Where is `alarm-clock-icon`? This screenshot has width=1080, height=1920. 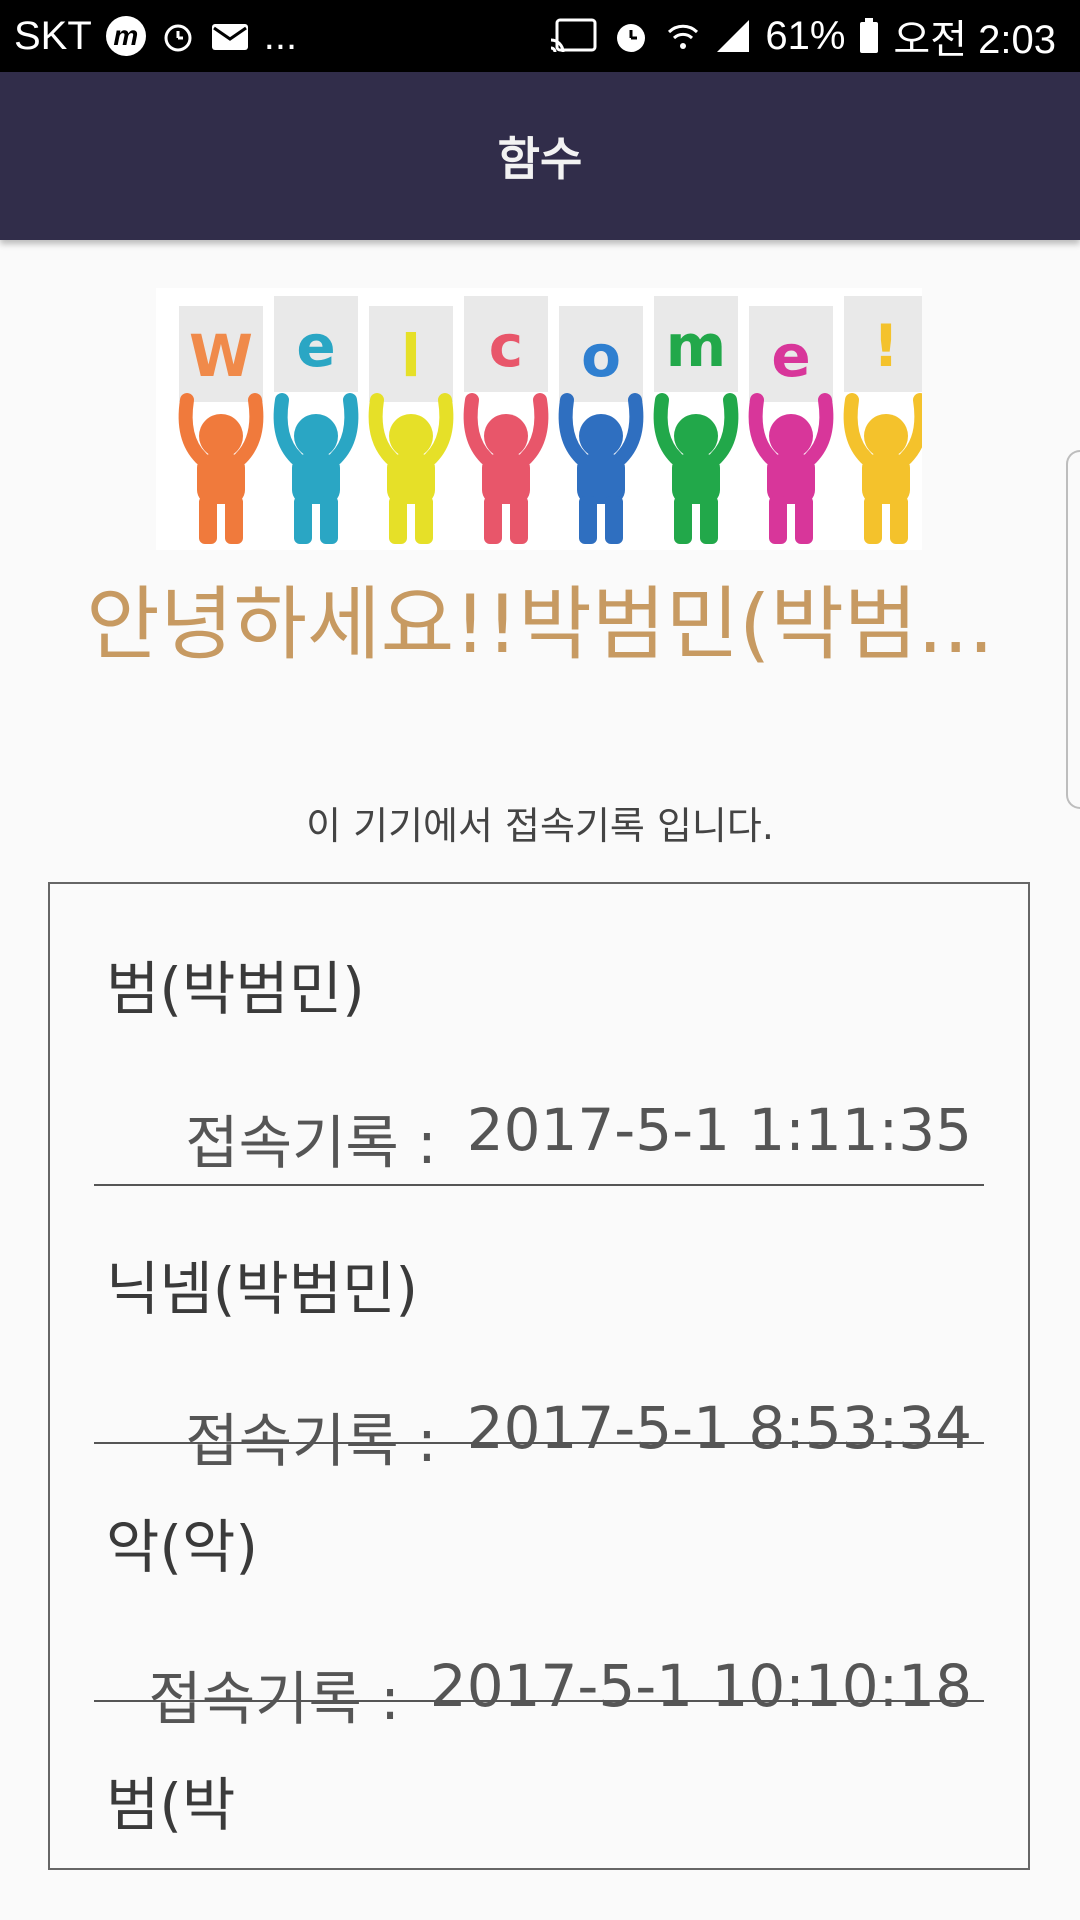 alarm-clock-icon is located at coordinates (178, 36).